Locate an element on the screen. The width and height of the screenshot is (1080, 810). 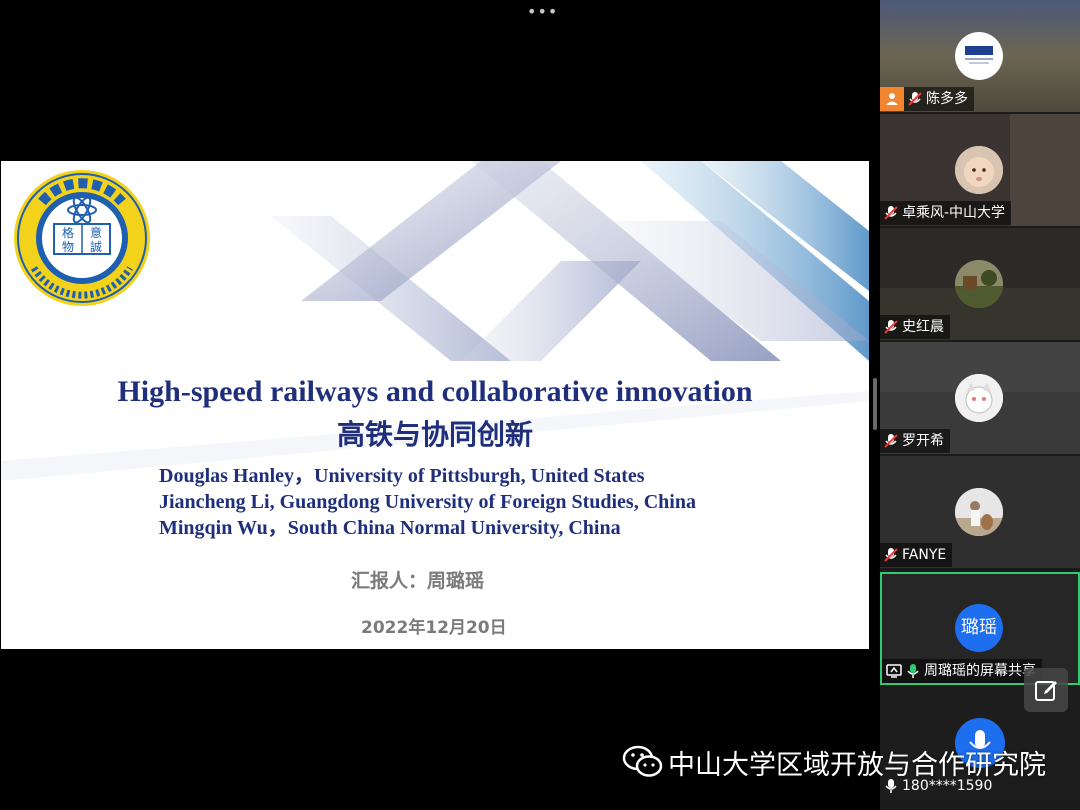
participant-tile: 陈多多 is located at coordinates (980, 56).